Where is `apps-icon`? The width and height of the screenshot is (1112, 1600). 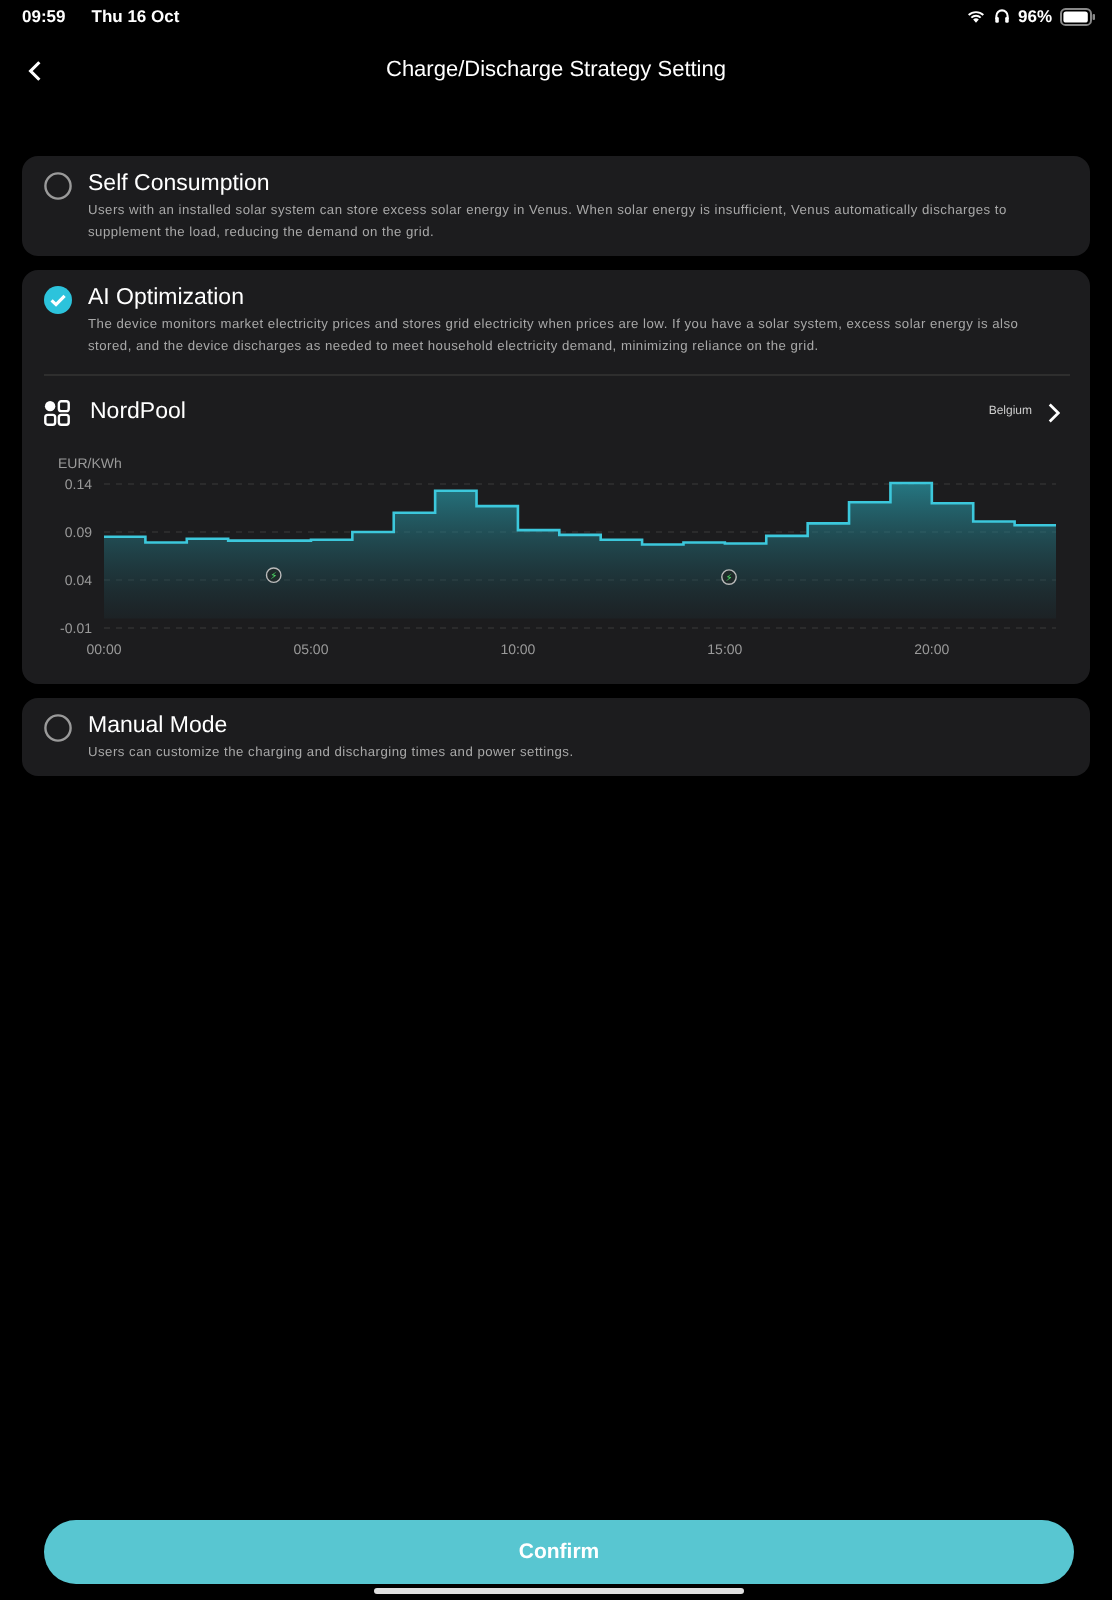
apps-icon is located at coordinates (57, 412).